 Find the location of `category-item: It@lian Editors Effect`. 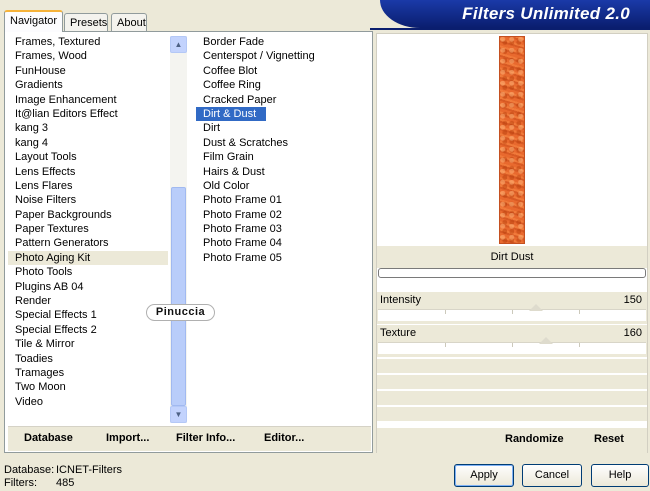

category-item: It@lian Editors Effect is located at coordinates (88, 114).